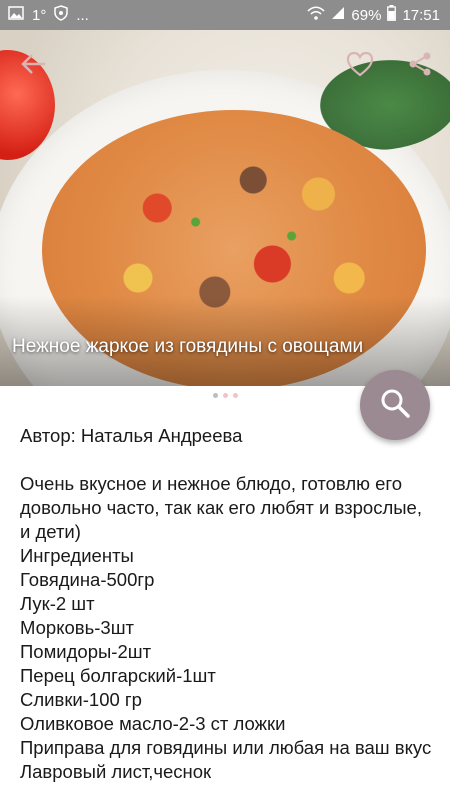 The width and height of the screenshot is (450, 800). I want to click on shield-icon, so click(61, 15).